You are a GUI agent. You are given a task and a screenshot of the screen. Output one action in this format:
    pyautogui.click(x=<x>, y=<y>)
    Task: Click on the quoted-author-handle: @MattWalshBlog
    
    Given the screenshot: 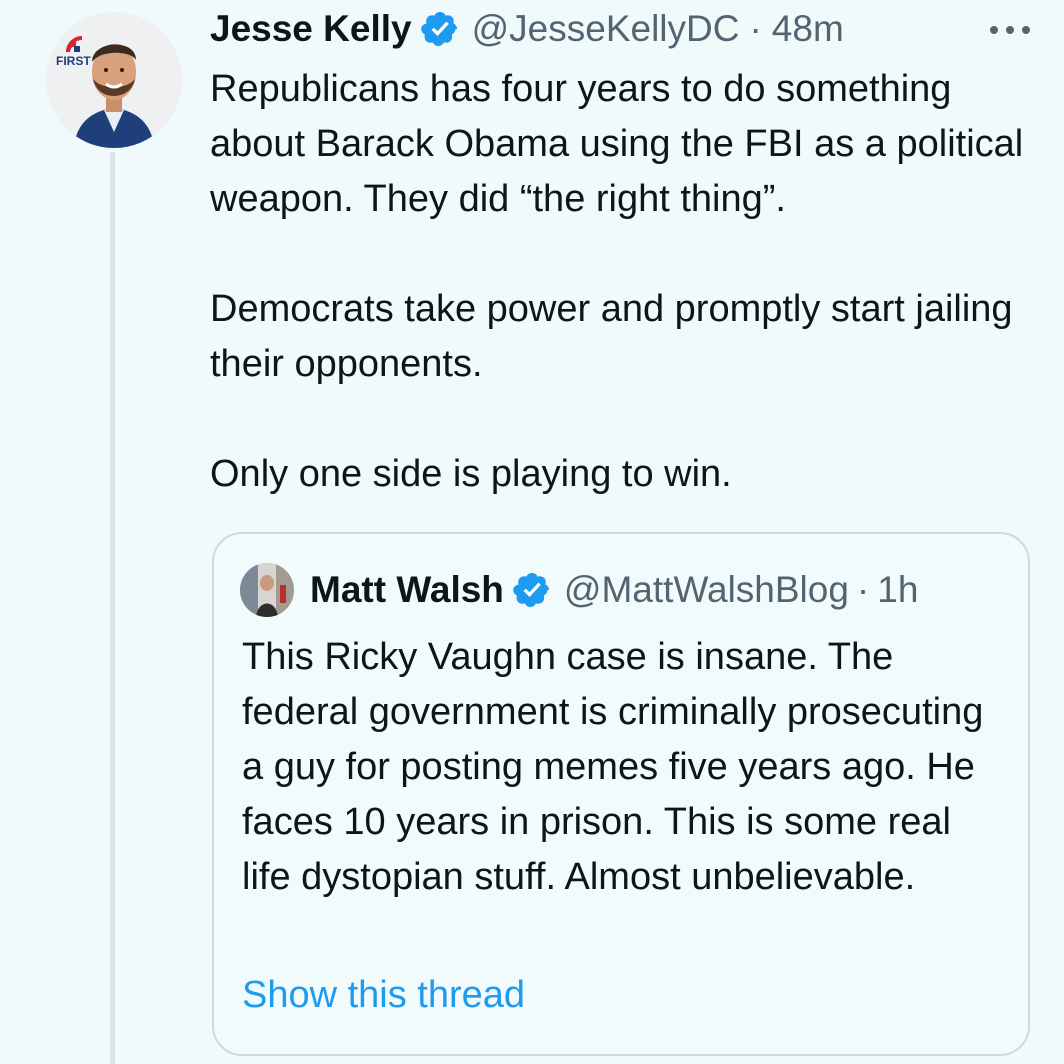 What is the action you would take?
    pyautogui.click(x=706, y=590)
    